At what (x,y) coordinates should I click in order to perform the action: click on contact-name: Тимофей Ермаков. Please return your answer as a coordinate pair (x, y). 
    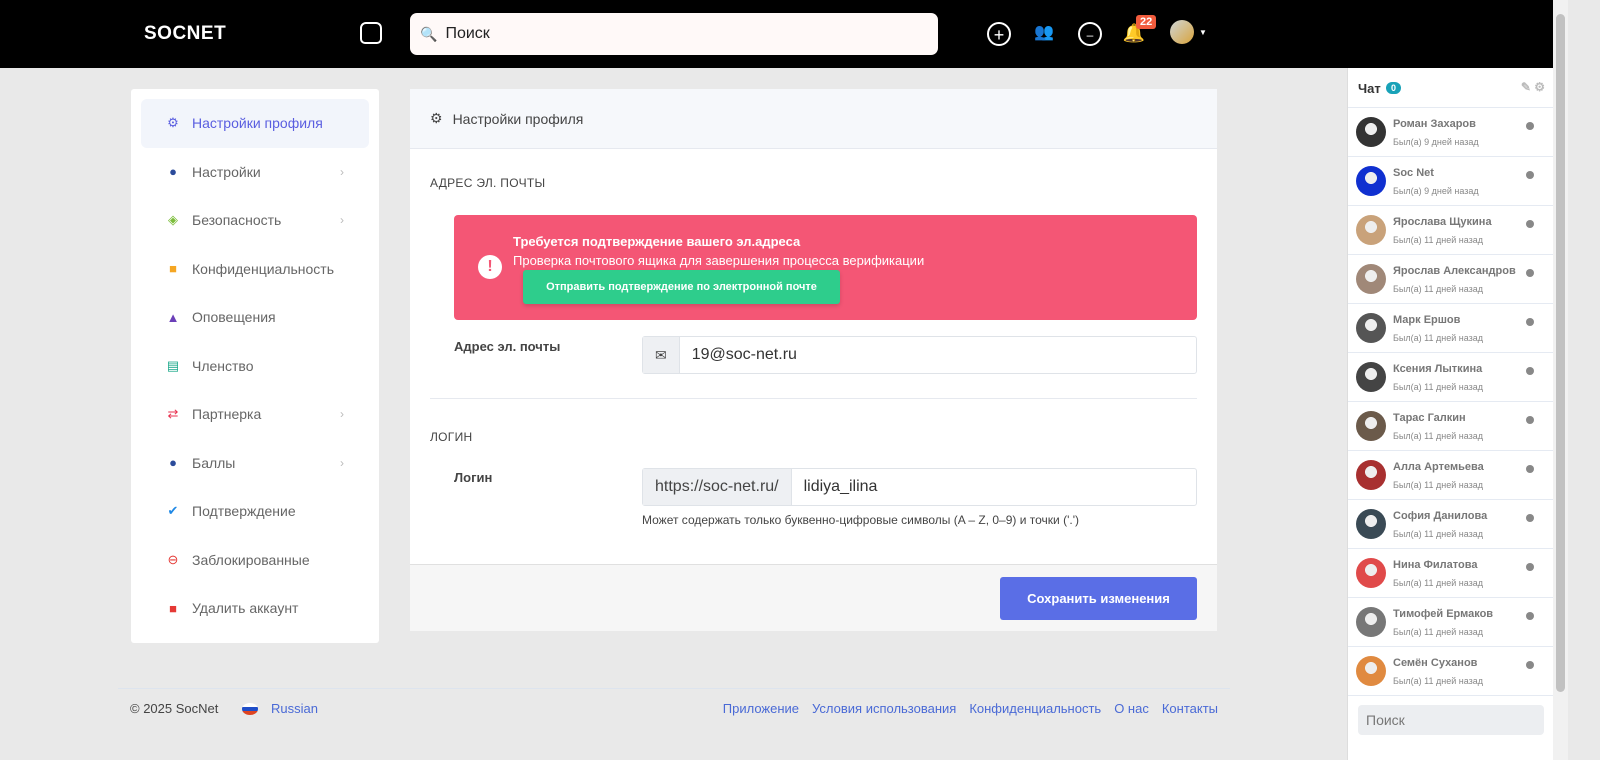
    Looking at the image, I should click on (1443, 614).